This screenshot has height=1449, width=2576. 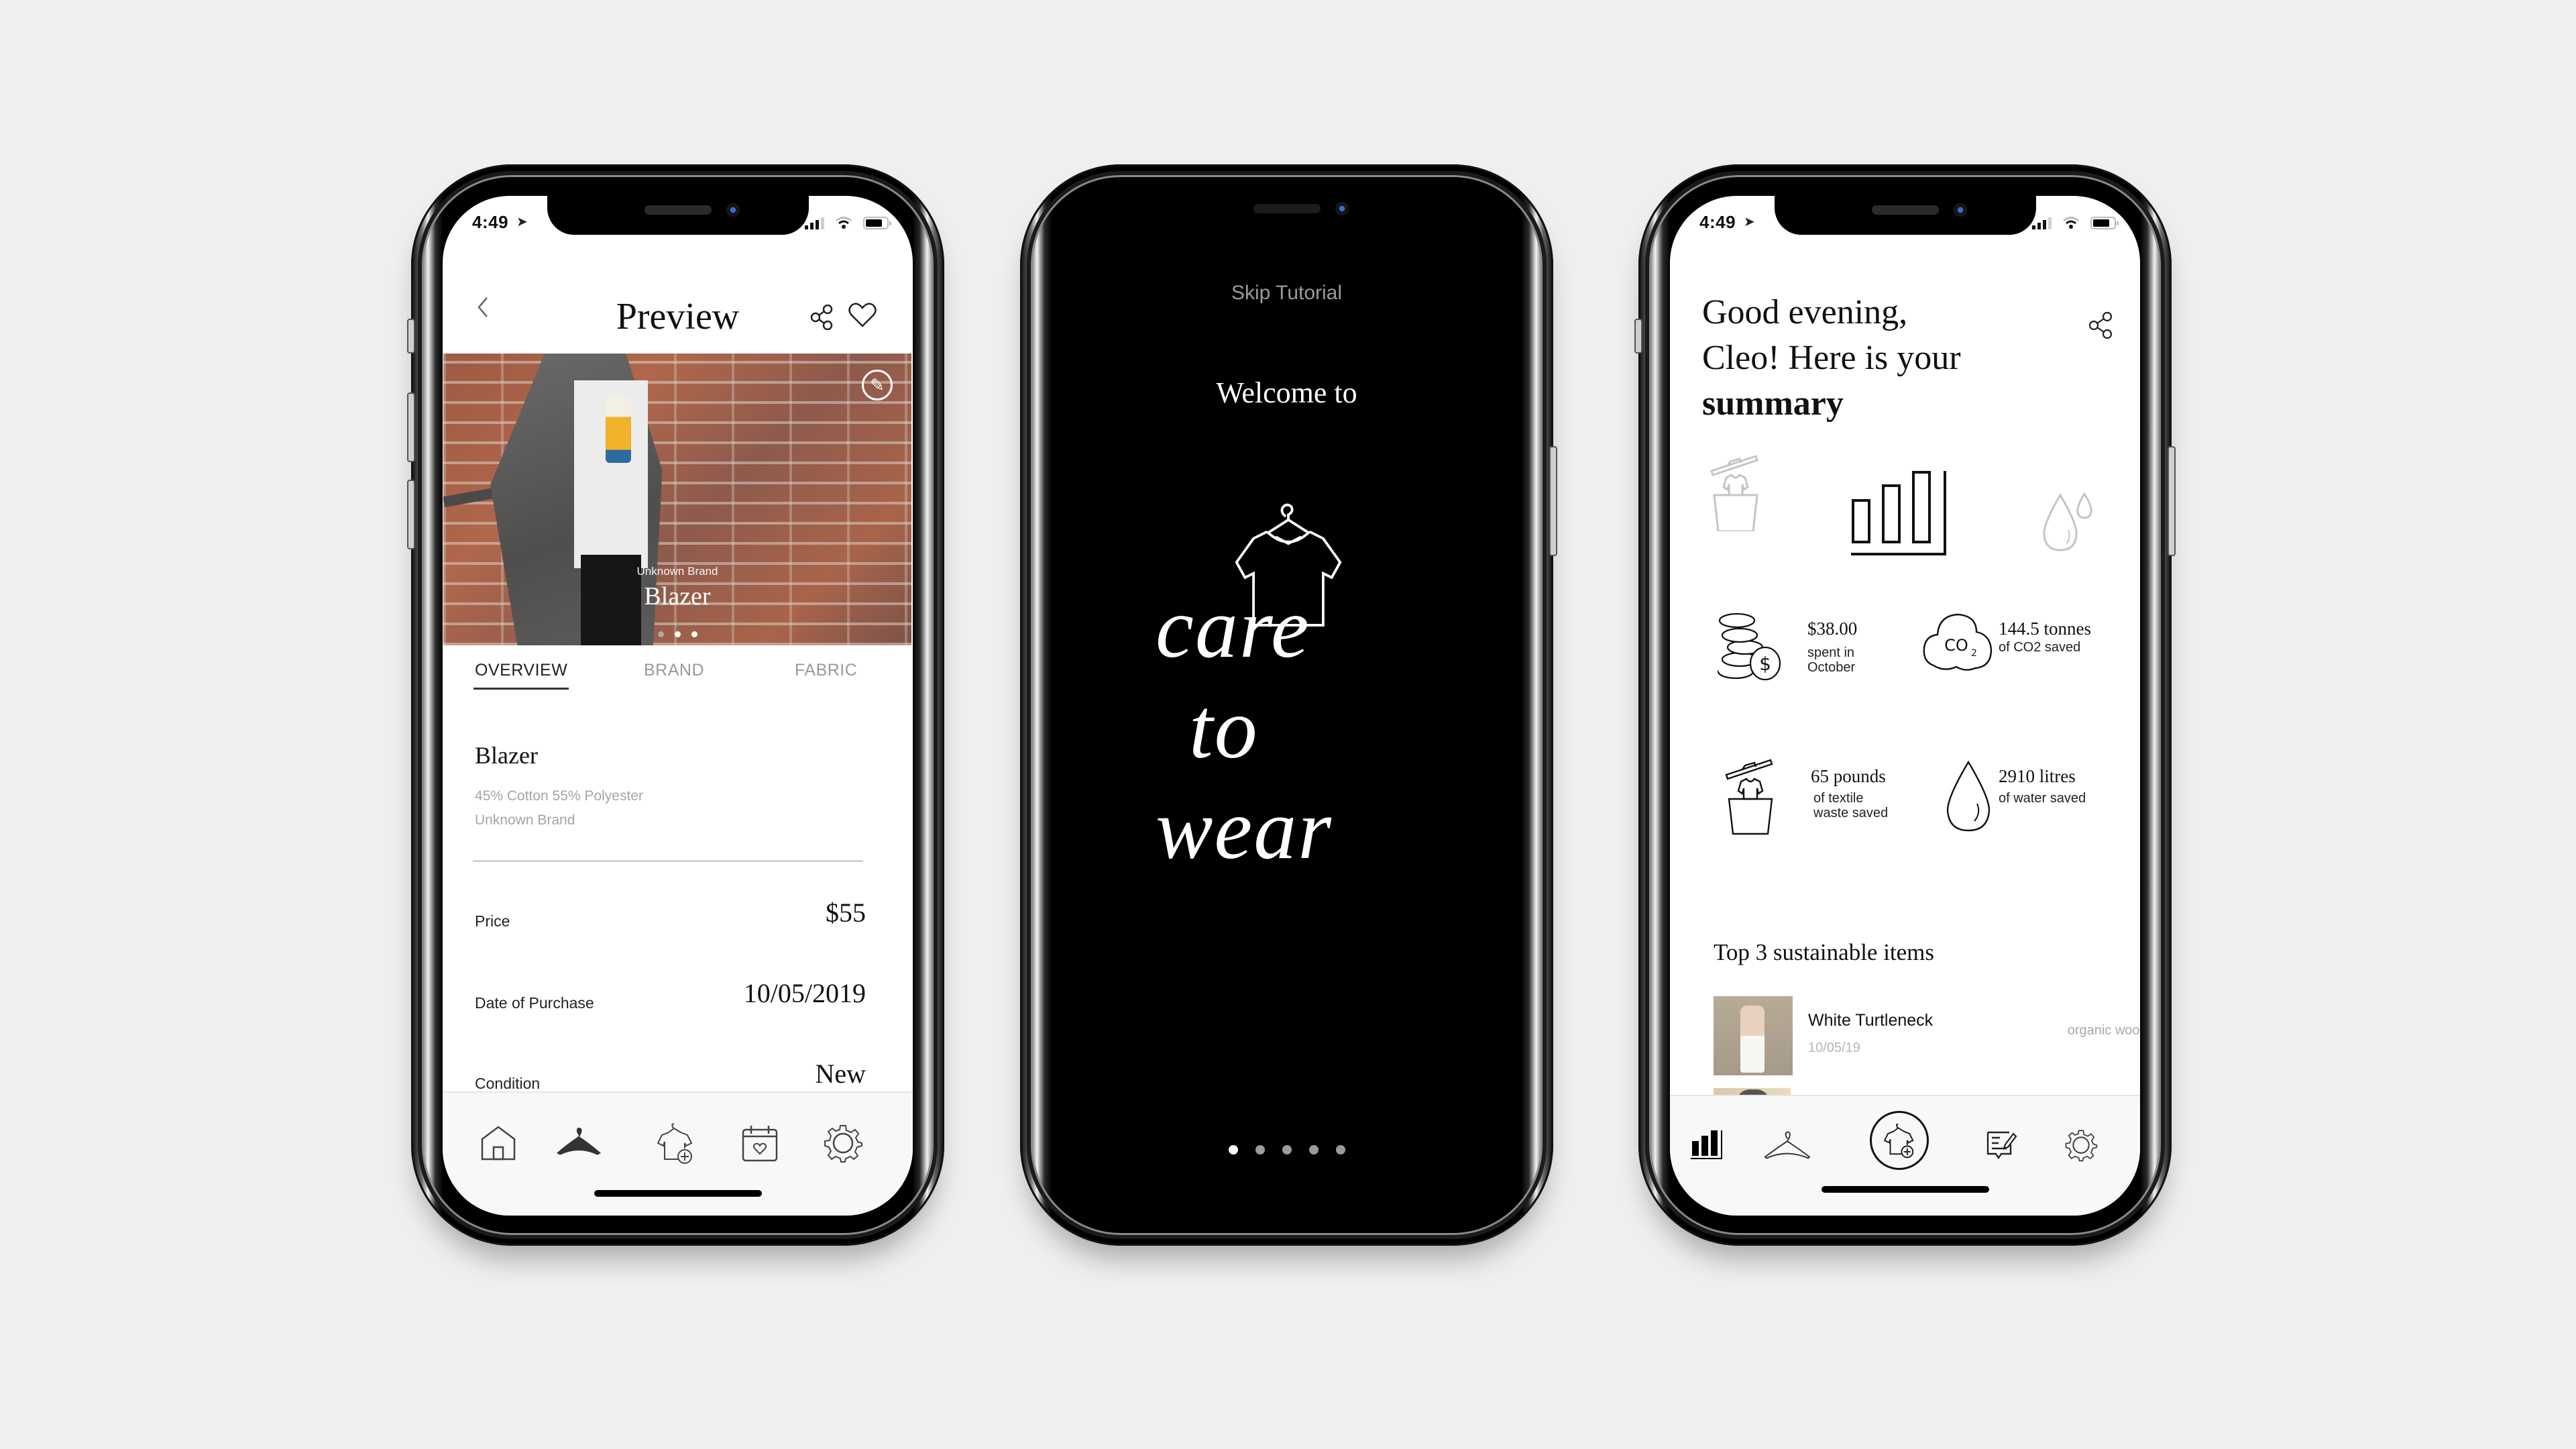 What do you see at coordinates (1851, 813) in the screenshot?
I see `stat-textile-caption-line: waste saved` at bounding box center [1851, 813].